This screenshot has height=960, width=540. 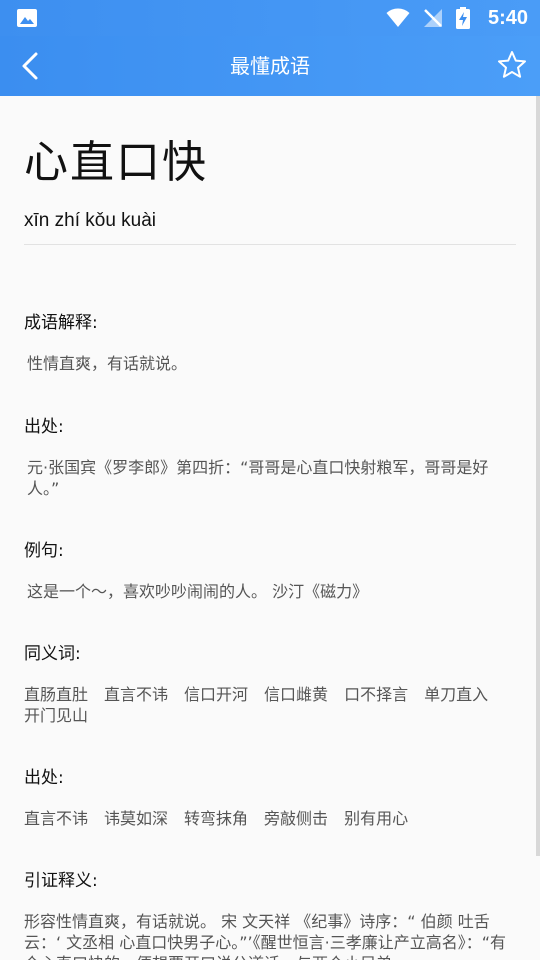 I want to click on battery-charging-icon, so click(x=462, y=18).